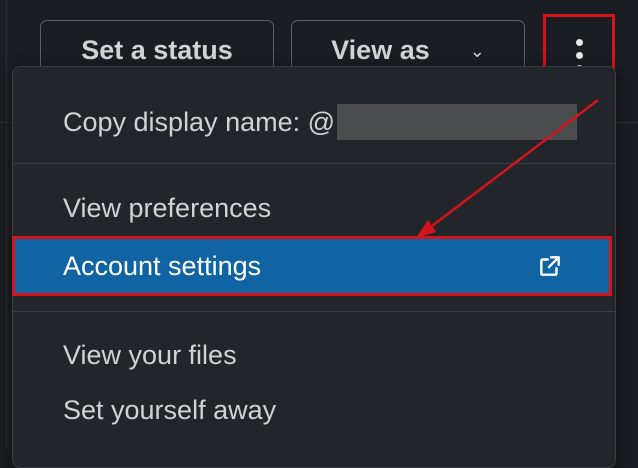  Describe the element at coordinates (314, 208) in the screenshot. I see `menu-item-view-preferences: View preferences` at that location.